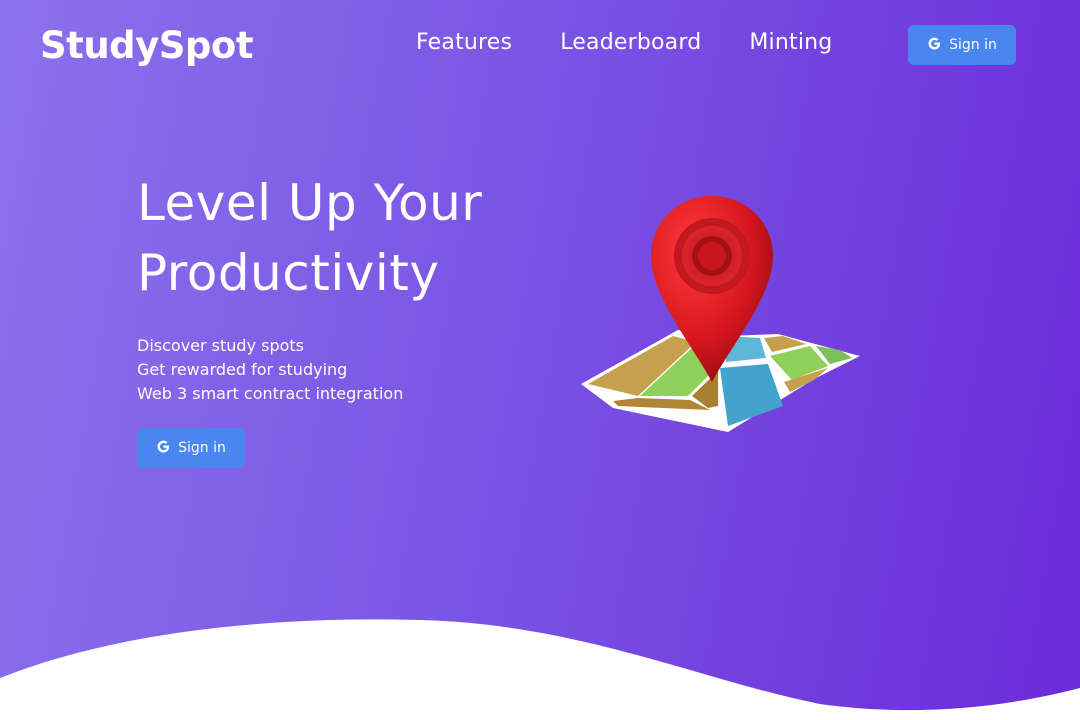  I want to click on hero-signin-button: Sign in, so click(191, 448).